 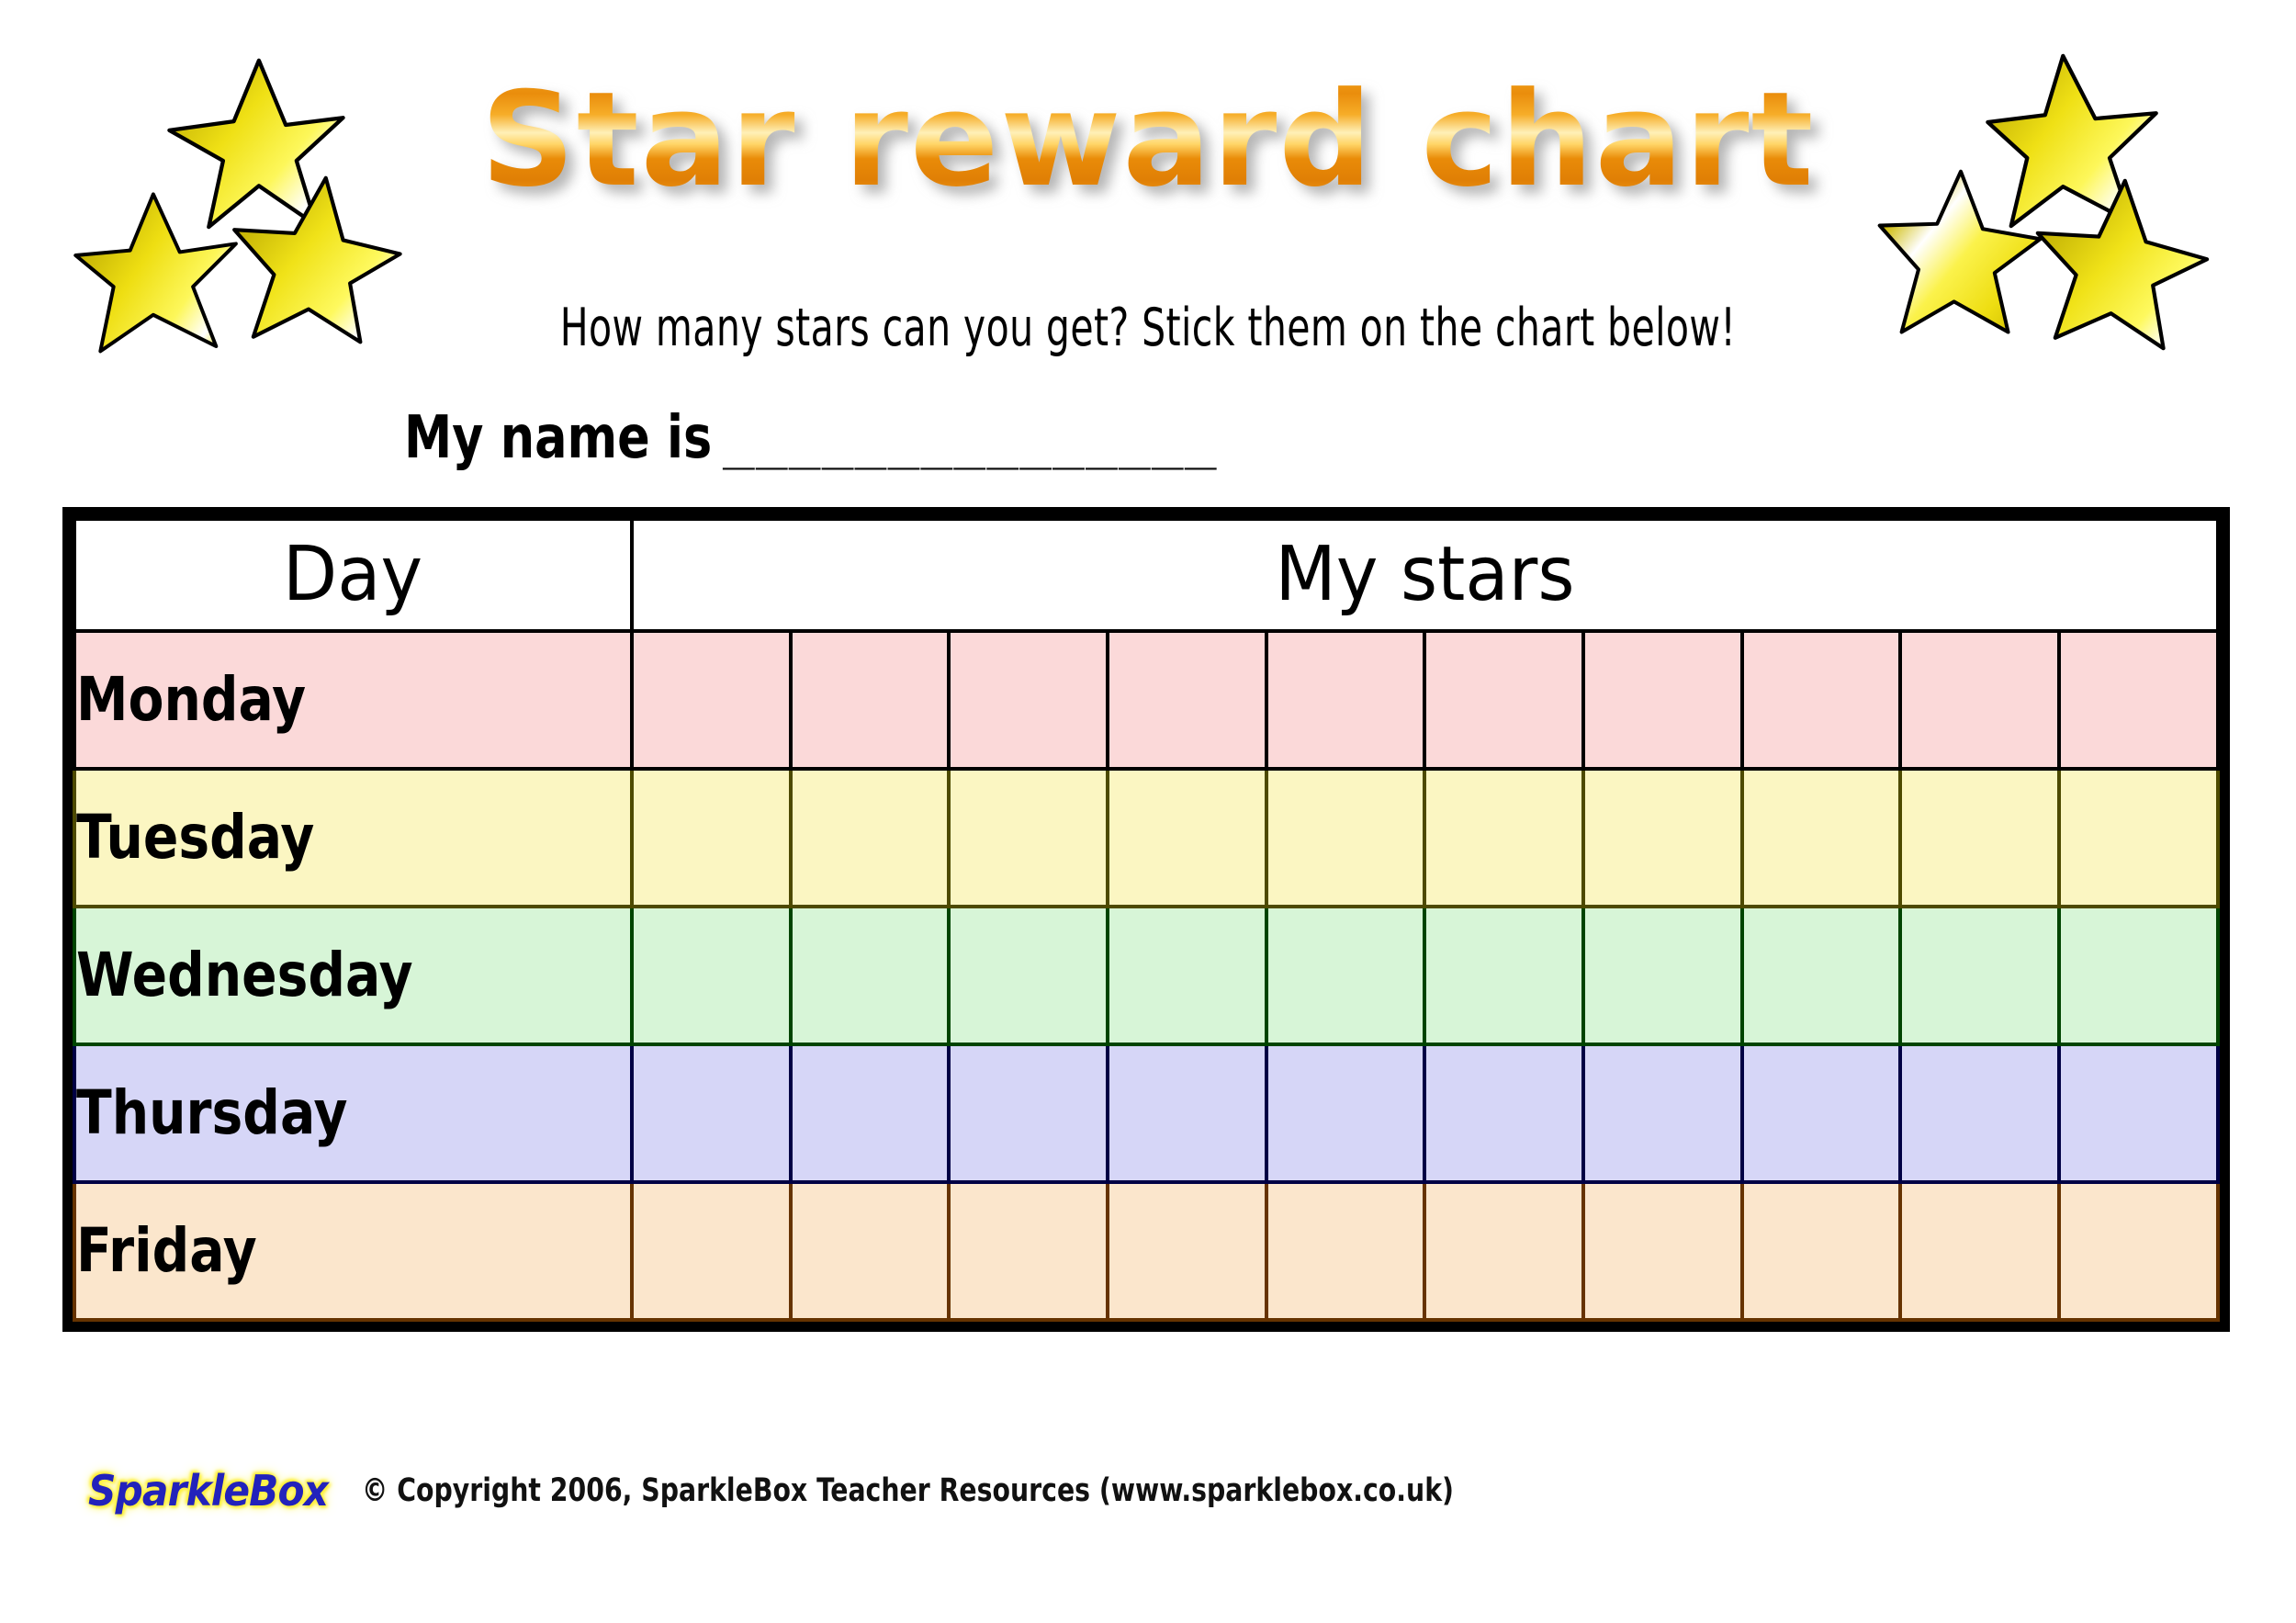 I want to click on header-cell-my-stars: My stars, so click(x=1425, y=575).